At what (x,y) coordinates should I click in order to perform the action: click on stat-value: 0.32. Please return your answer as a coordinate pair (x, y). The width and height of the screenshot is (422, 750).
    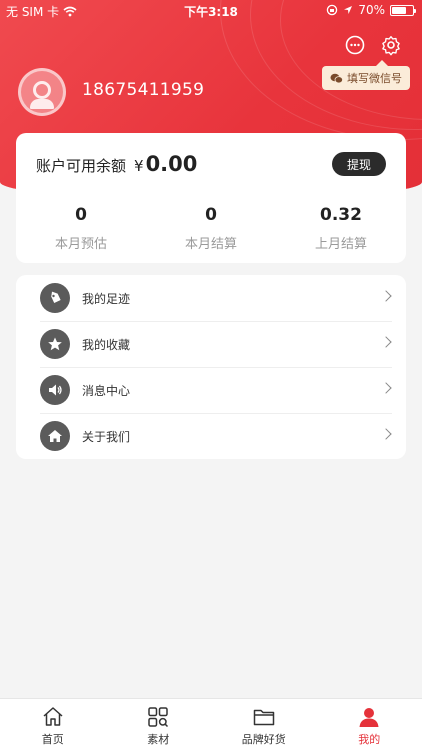
    Looking at the image, I should click on (341, 215).